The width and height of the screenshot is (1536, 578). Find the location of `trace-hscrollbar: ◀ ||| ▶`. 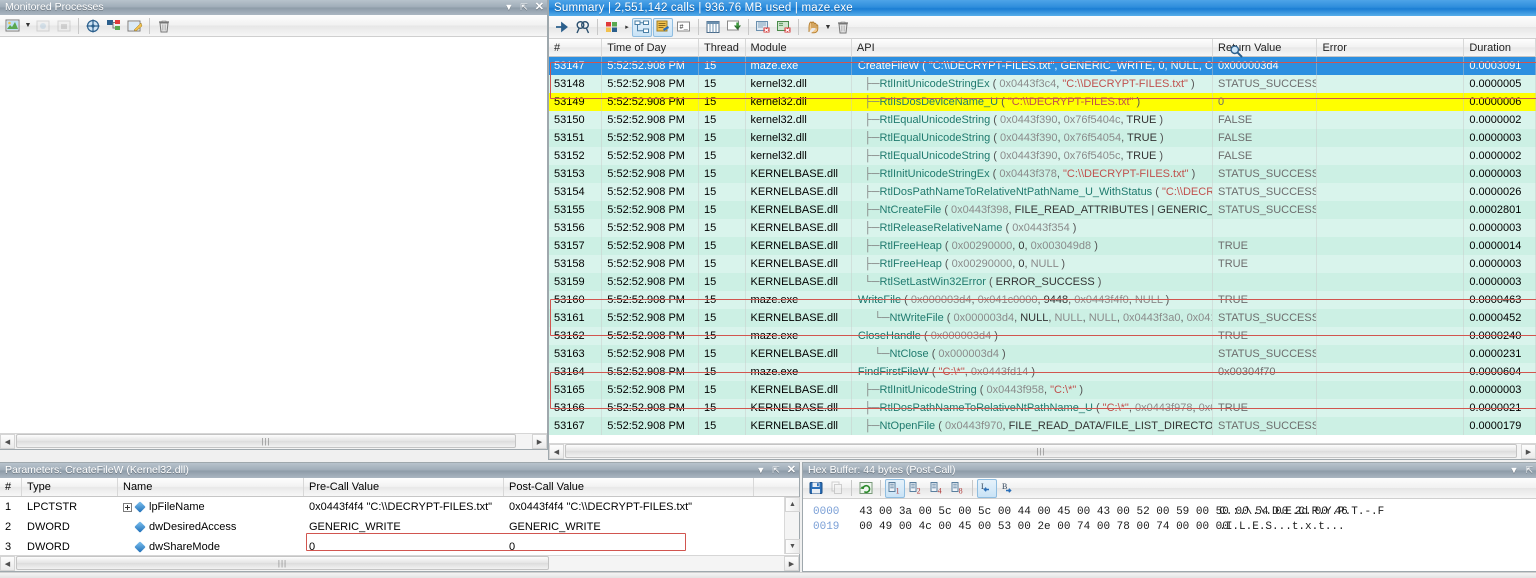

trace-hscrollbar: ◀ ||| ▶ is located at coordinates (1042, 451).